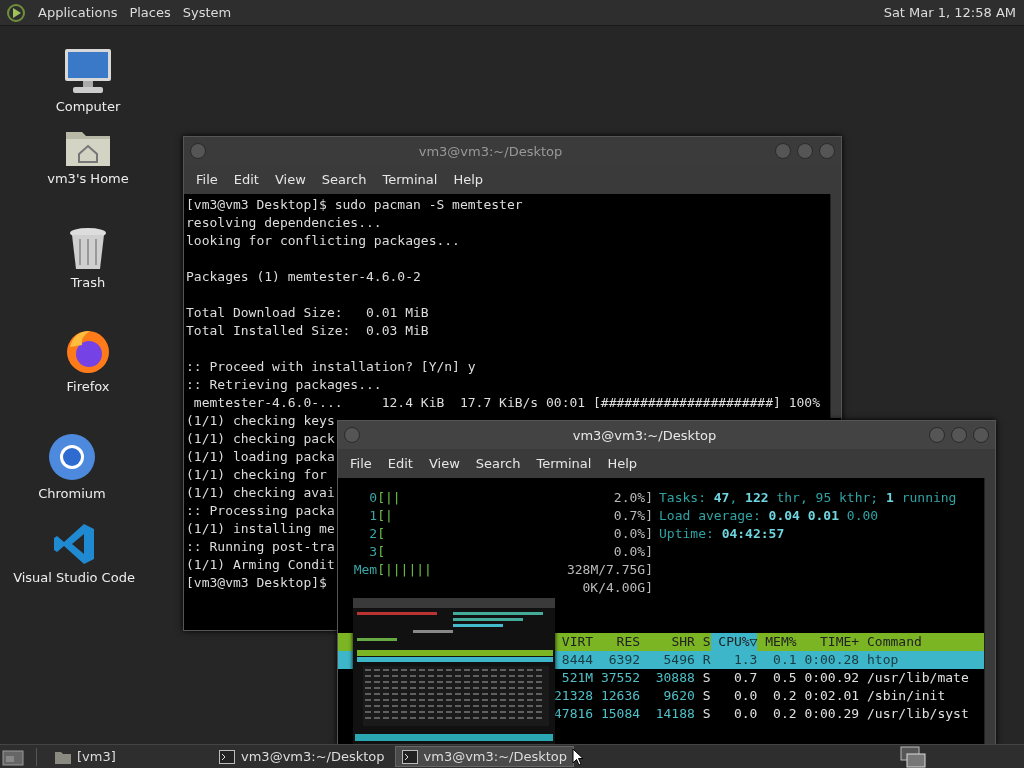 The image size is (1024, 768). What do you see at coordinates (734, 642) in the screenshot?
I see `column-header: CPU%▽` at bounding box center [734, 642].